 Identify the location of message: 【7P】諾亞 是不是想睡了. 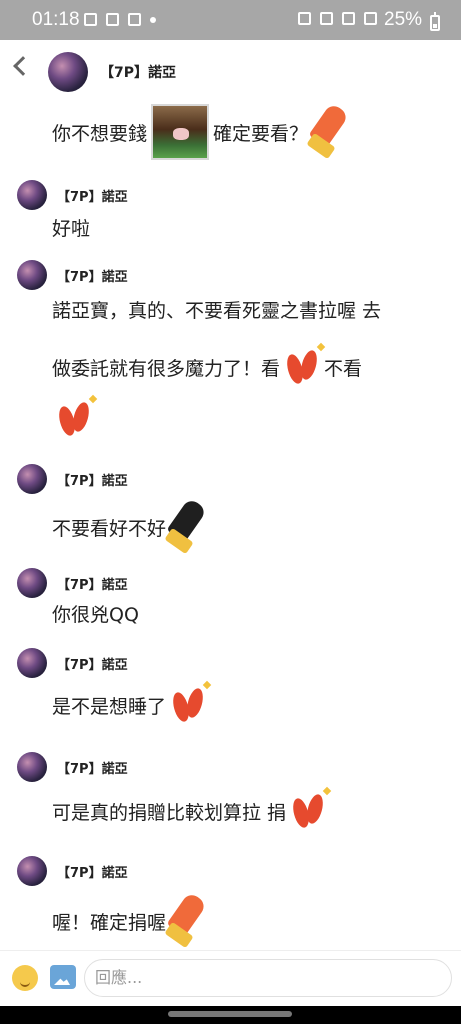
(230, 691).